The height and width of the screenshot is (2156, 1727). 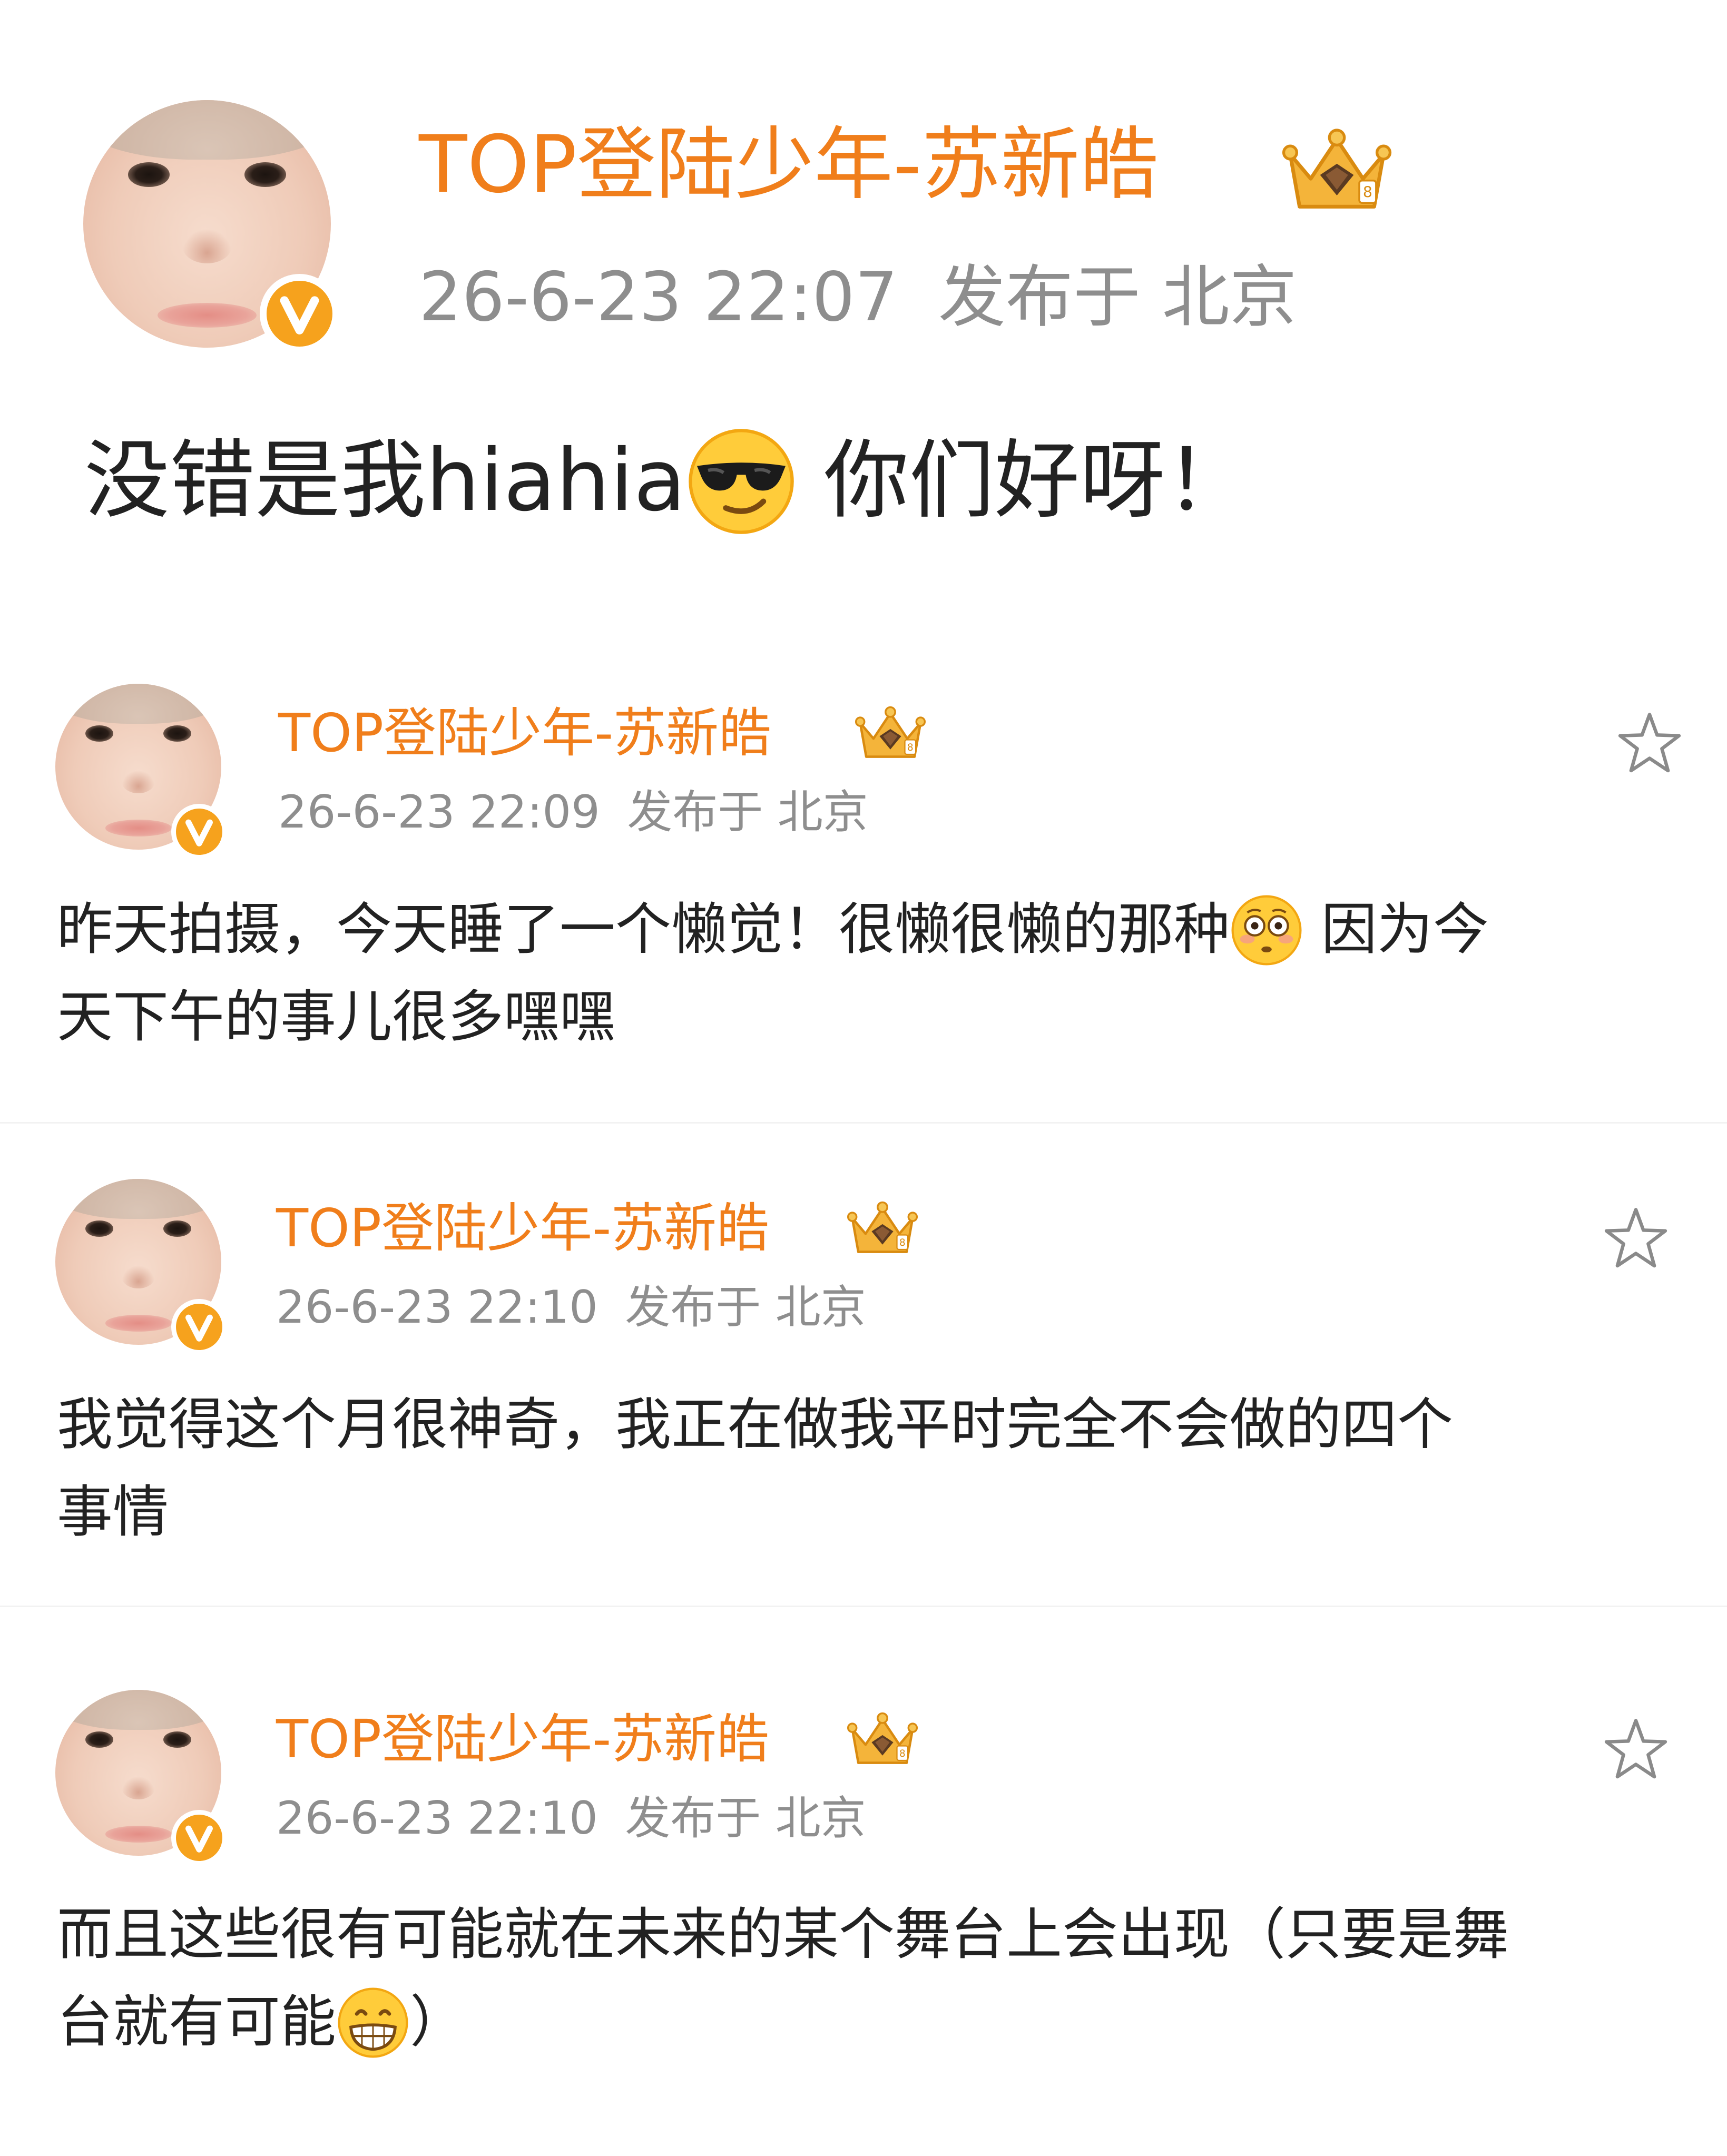 What do you see at coordinates (755, 1424) in the screenshot?
I see `post-text-line: 我觉得这个月很神奇，我正在做我平时完全不会做的四个` at bounding box center [755, 1424].